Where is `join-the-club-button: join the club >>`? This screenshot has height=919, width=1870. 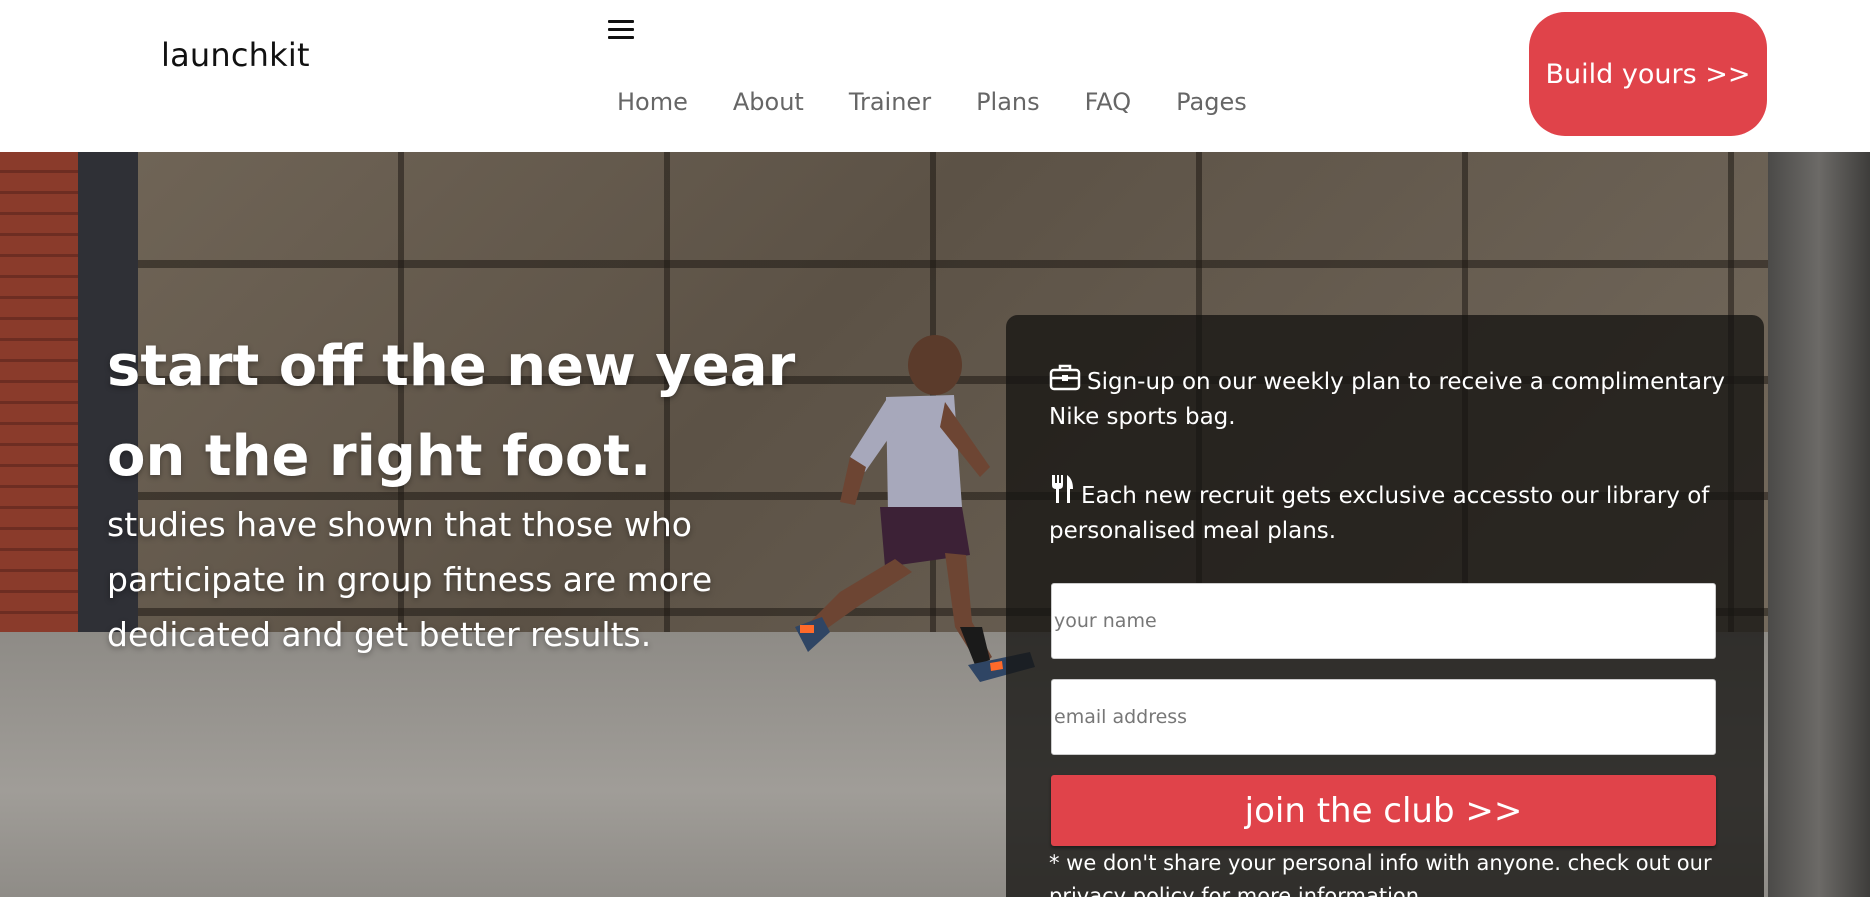
join-the-club-button: join the club >> is located at coordinates (1383, 810).